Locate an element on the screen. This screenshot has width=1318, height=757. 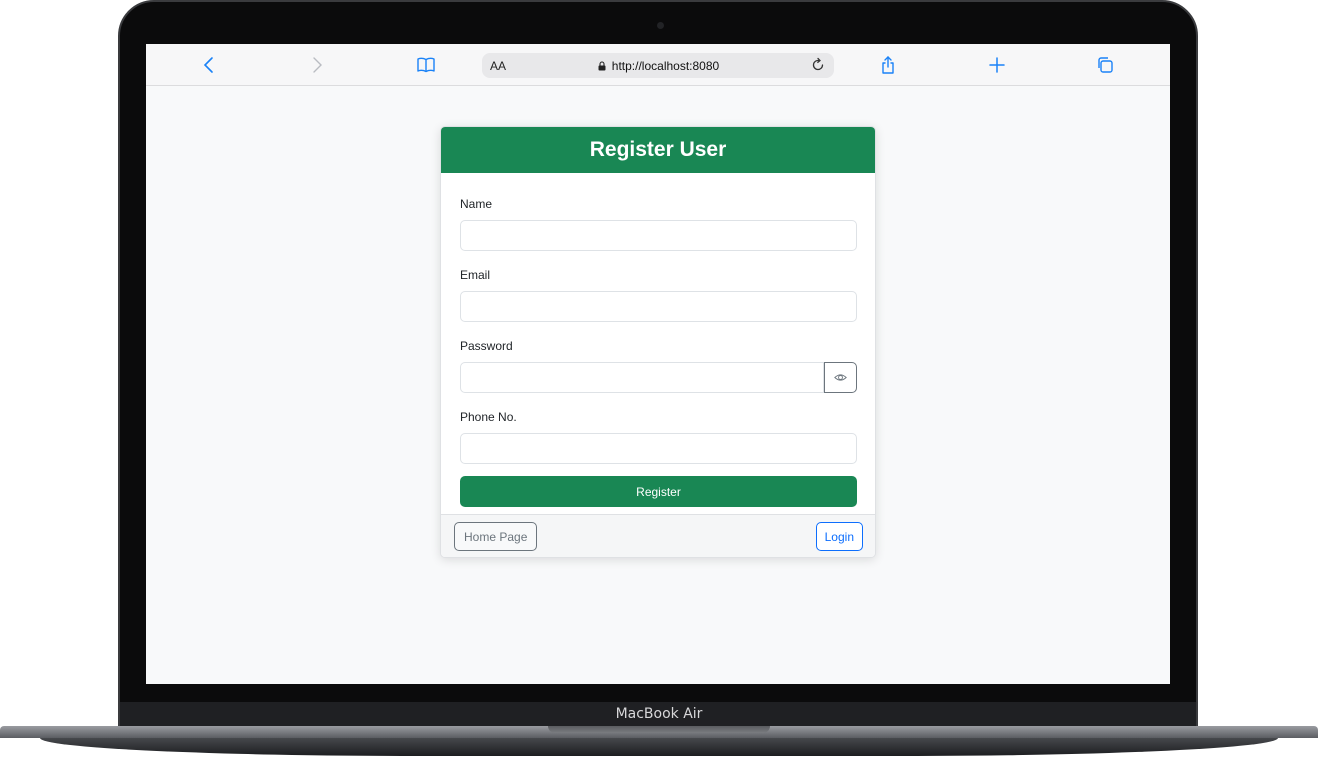
password-group is located at coordinates (658, 377).